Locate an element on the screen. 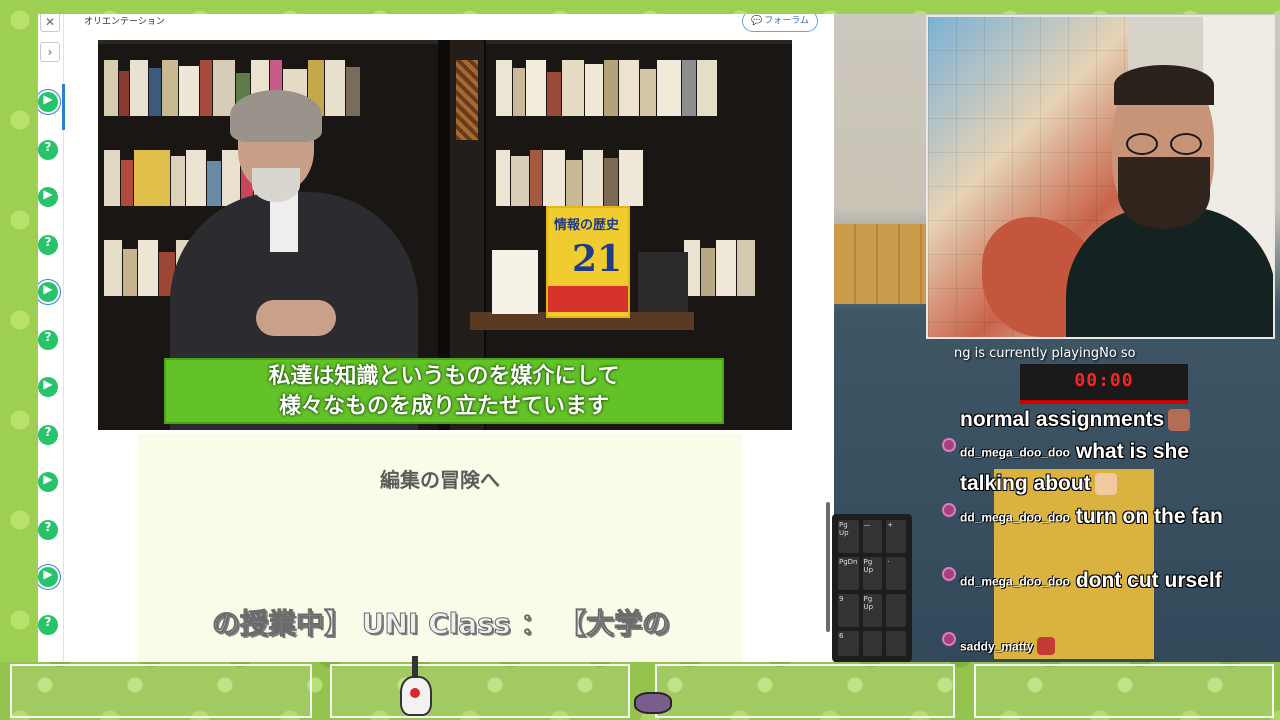 The width and height of the screenshot is (1280, 720). stream-marquee: の授業中】 UNI Class ： 【大学の is located at coordinates (441, 624).